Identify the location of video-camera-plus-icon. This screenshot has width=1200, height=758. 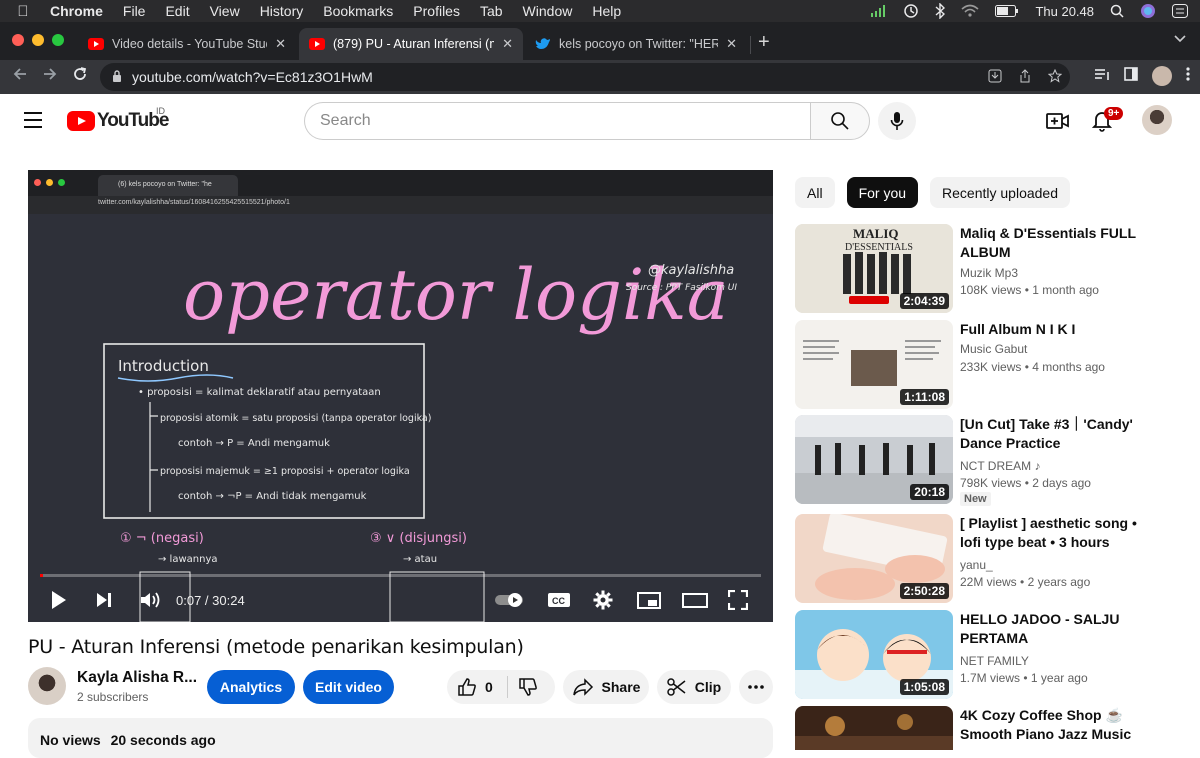
(1057, 121).